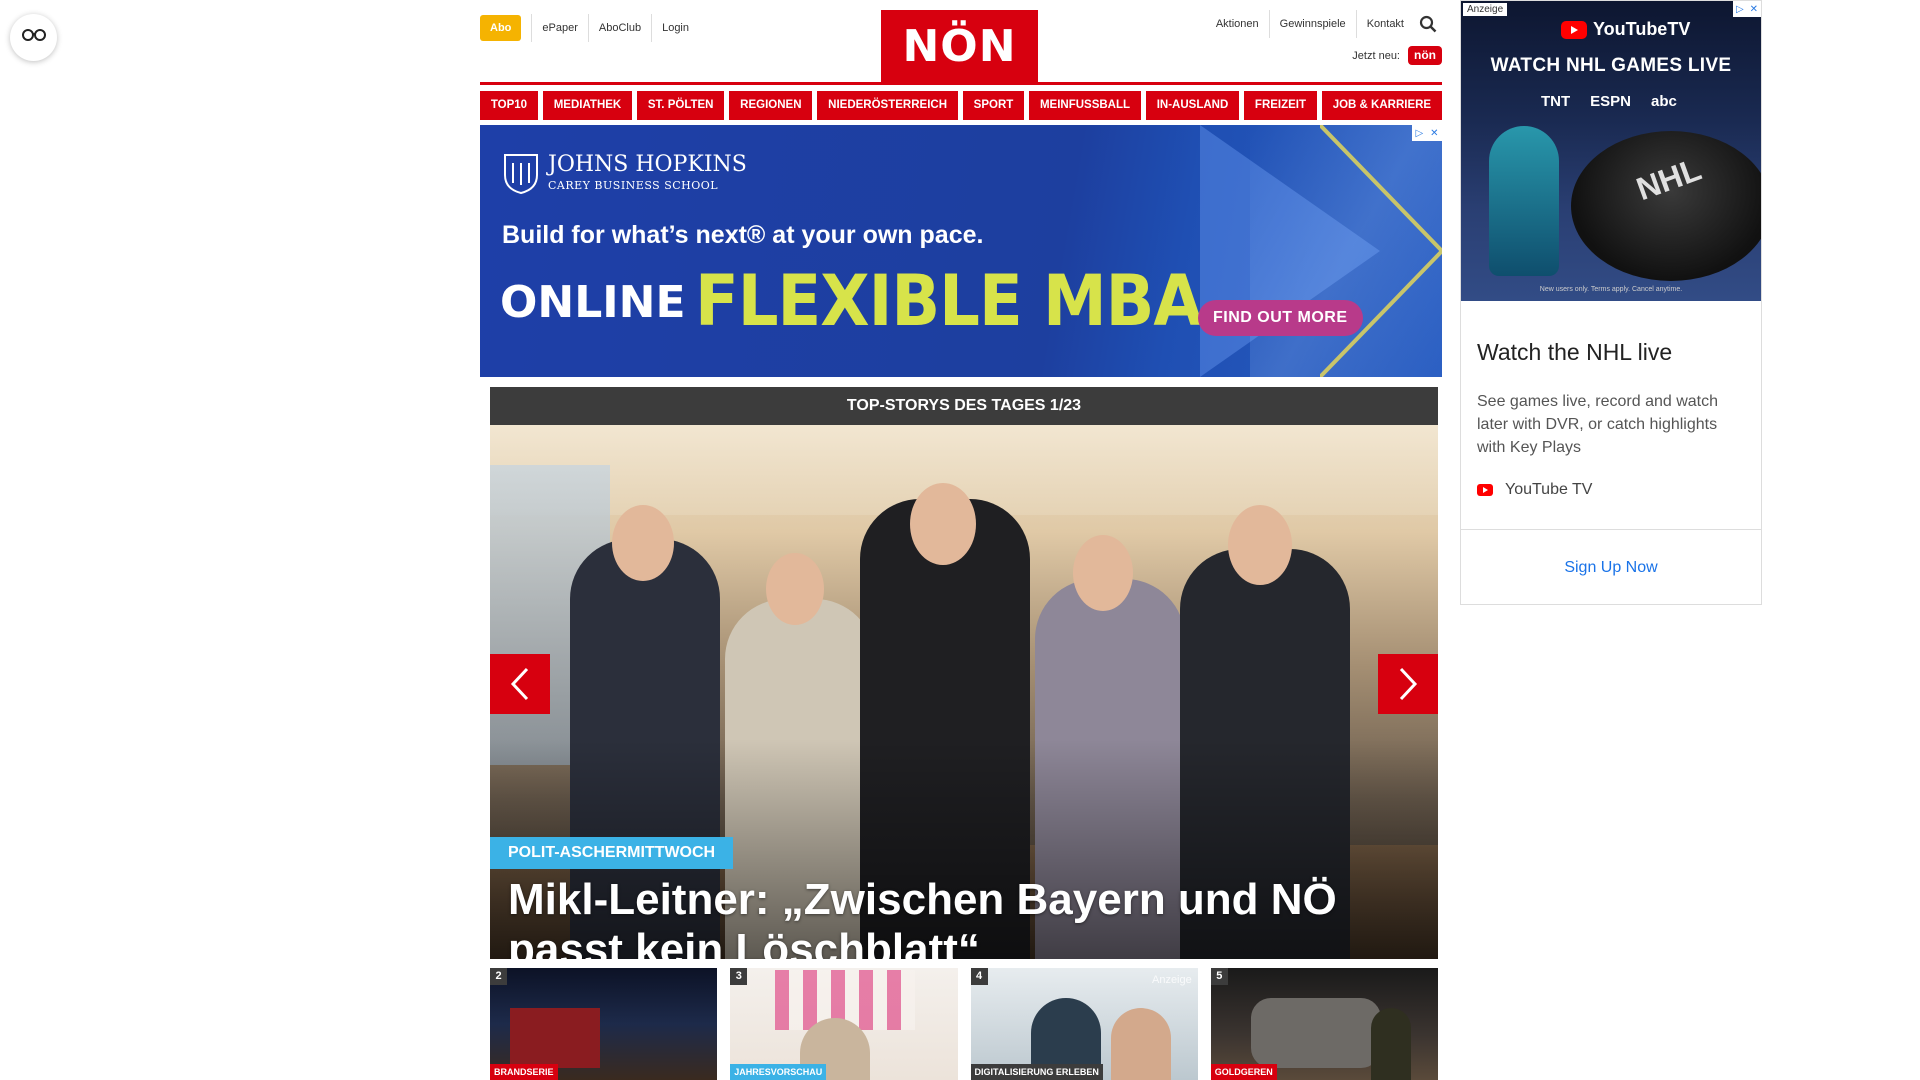 The width and height of the screenshot is (1920, 1080). What do you see at coordinates (1036, 1072) in the screenshot?
I see `thumbnail-tag: DIGITALISIERUNG ERLEBEN` at bounding box center [1036, 1072].